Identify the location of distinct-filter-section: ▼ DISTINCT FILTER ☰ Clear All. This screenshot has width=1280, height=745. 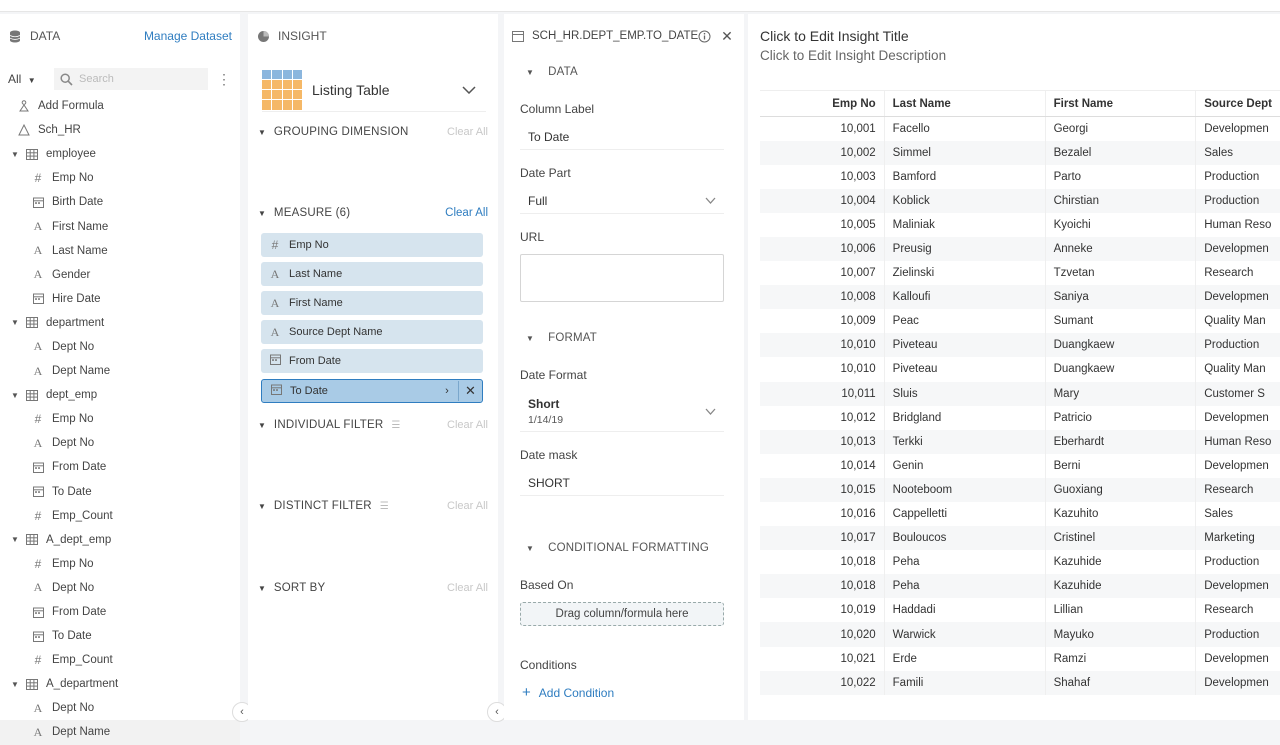
(373, 506).